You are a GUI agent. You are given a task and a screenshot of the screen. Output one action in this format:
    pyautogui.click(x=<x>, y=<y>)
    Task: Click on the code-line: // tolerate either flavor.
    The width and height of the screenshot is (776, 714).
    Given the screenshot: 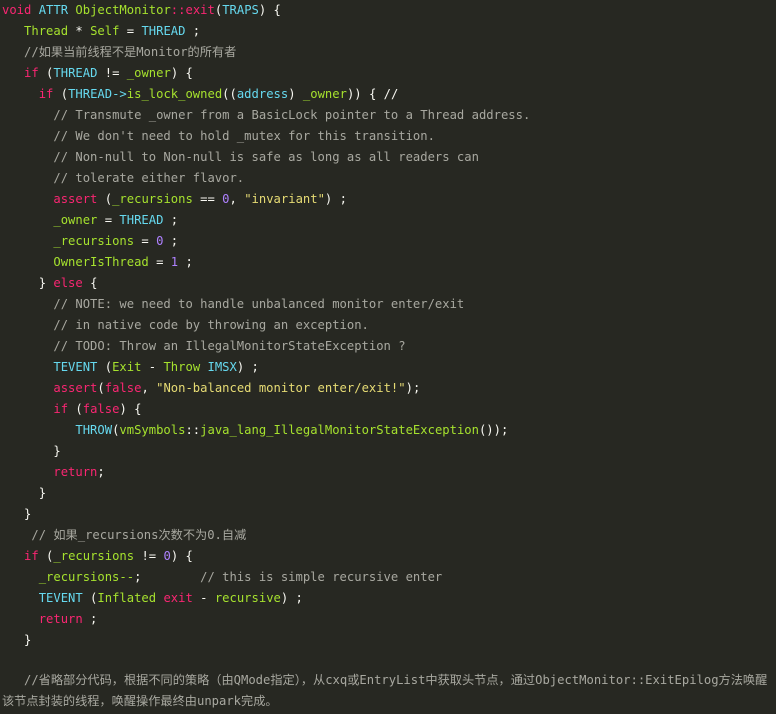 What is the action you would take?
    pyautogui.click(x=388, y=178)
    